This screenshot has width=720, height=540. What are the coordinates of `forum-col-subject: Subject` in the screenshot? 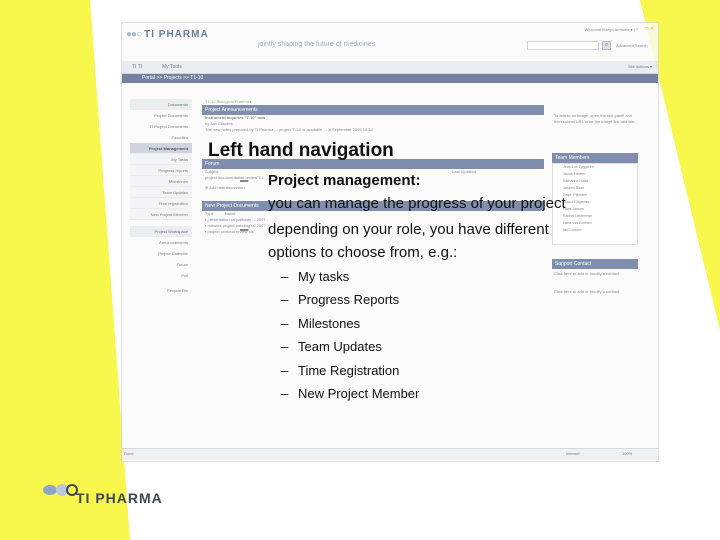 It's located at (212, 171).